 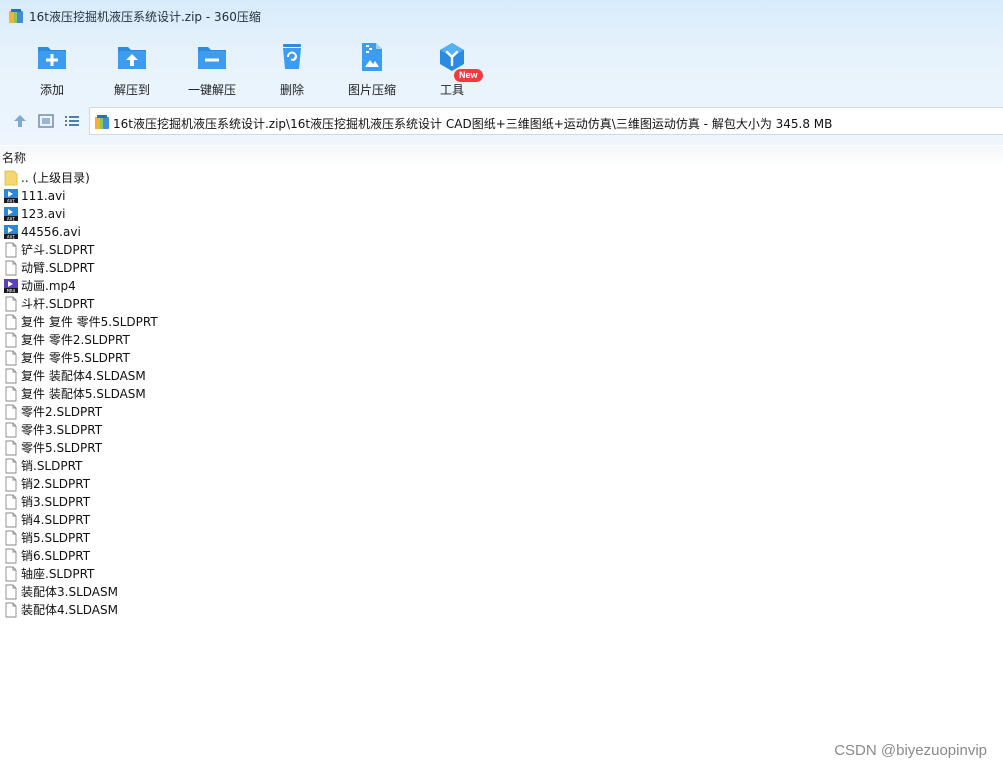 I want to click on file-row: 销.SLDPRT, so click(x=501, y=466).